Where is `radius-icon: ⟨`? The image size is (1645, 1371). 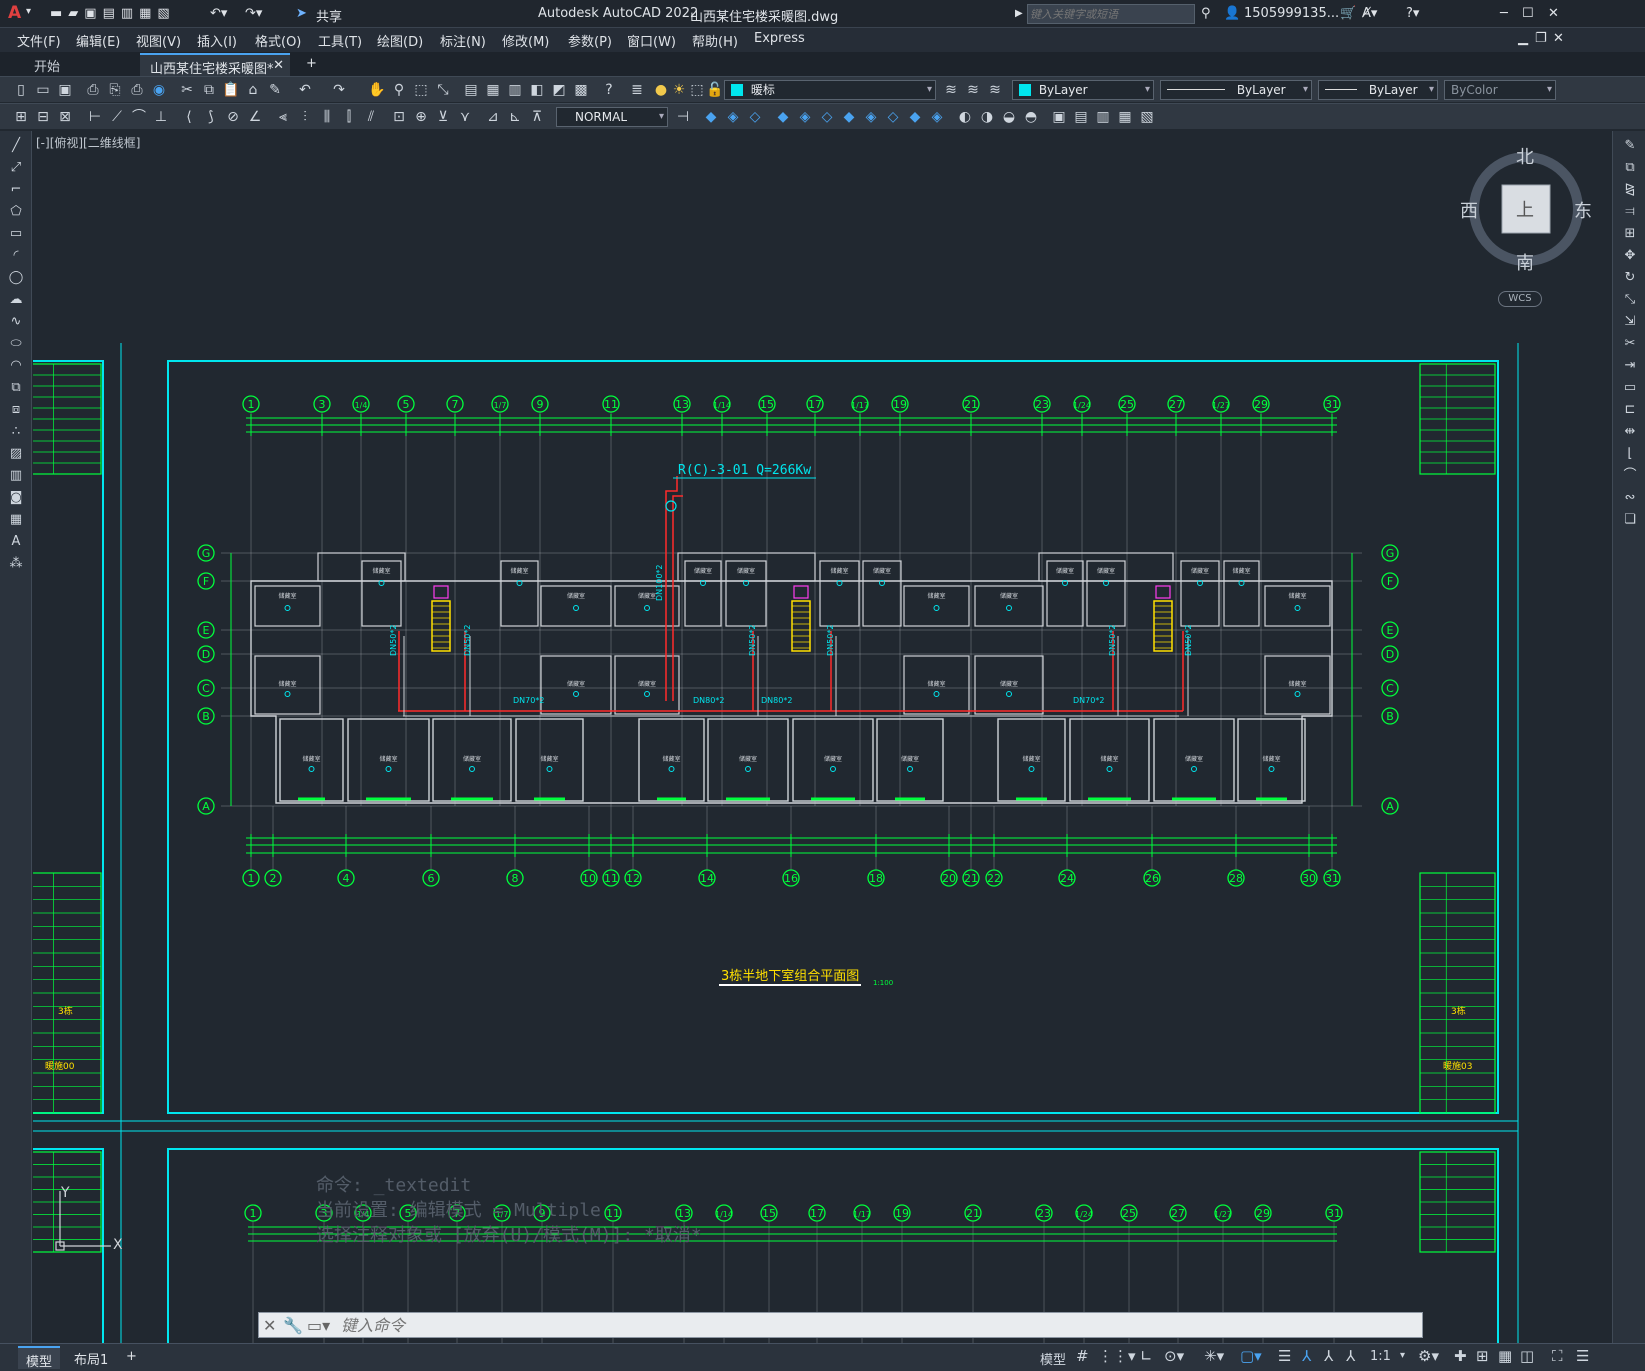 radius-icon: ⟨ is located at coordinates (189, 117).